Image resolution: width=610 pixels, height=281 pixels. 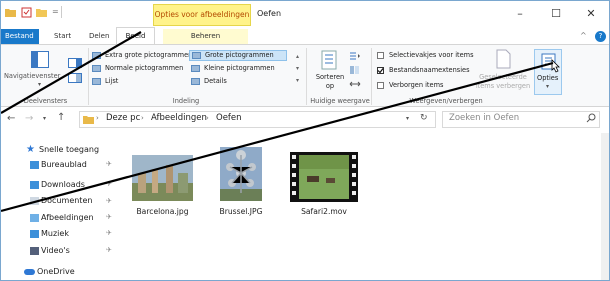 I want to click on annotation-line, so click(x=71, y=72).